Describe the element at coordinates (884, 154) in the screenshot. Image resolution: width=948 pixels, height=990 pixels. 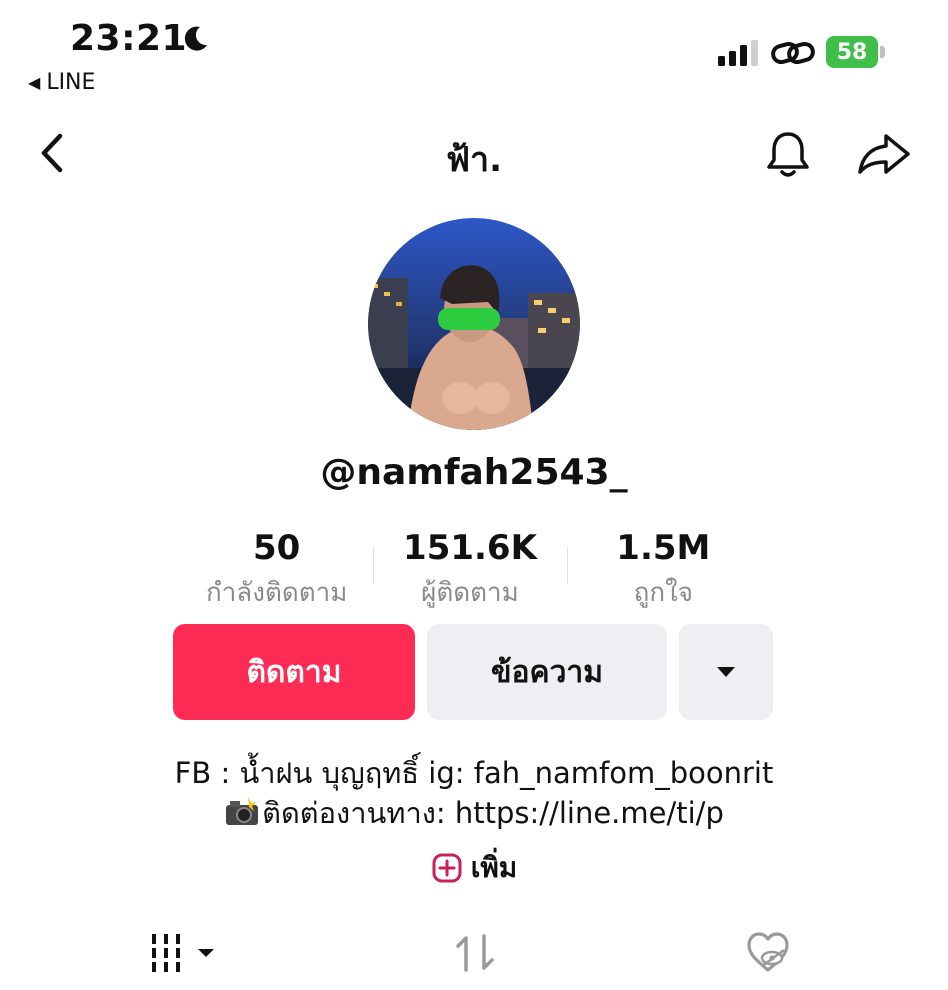
I see `share-icon` at that location.